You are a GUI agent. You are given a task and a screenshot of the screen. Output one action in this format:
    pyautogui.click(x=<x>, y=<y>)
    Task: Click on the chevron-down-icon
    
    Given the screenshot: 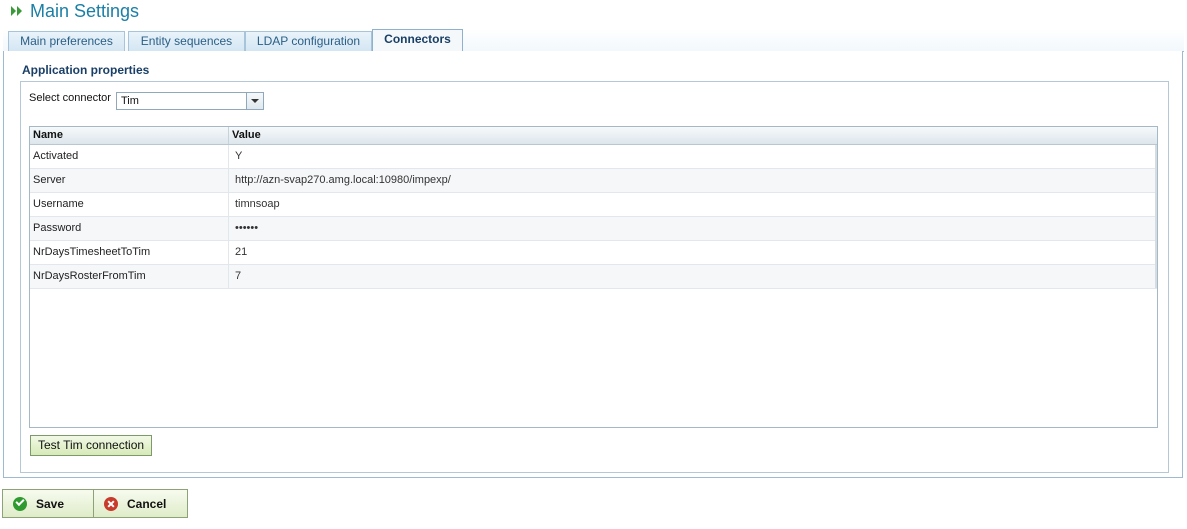 What is the action you would take?
    pyautogui.click(x=254, y=101)
    